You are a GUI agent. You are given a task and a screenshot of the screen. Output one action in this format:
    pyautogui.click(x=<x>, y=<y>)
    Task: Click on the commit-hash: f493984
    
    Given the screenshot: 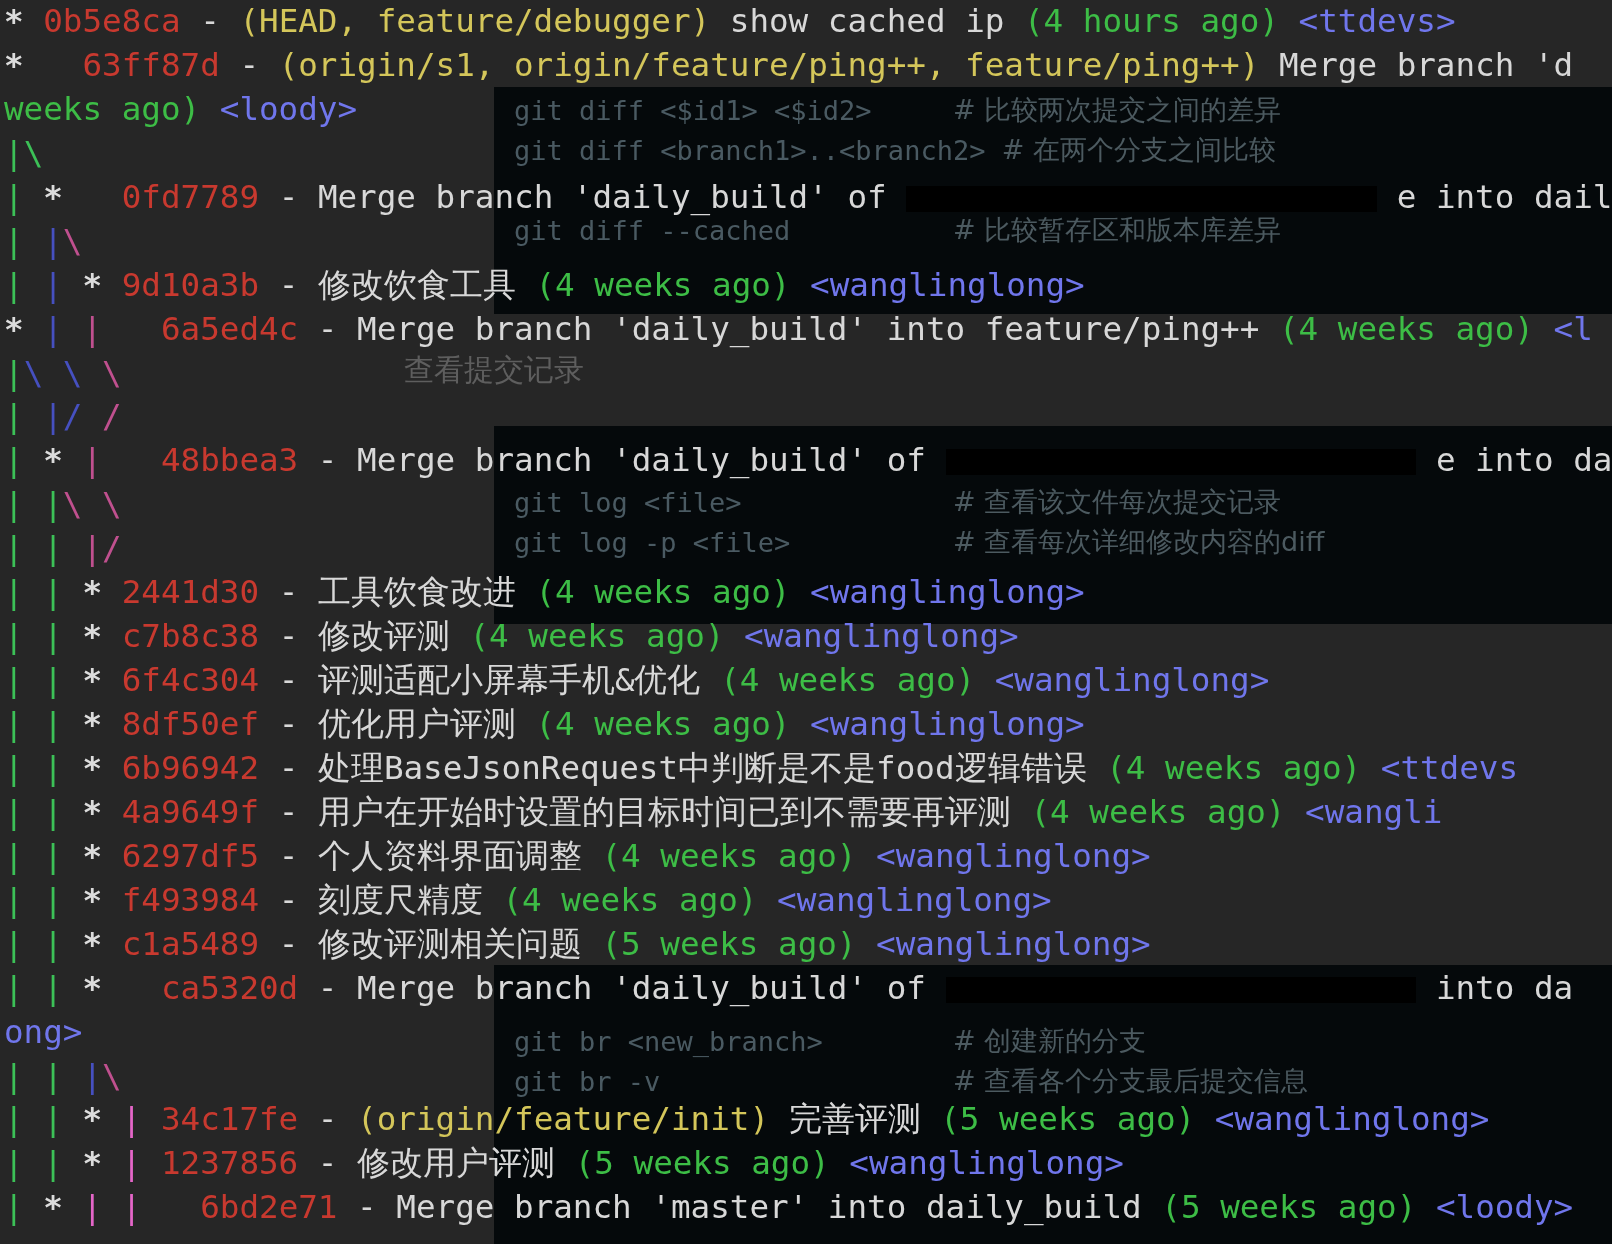 What is the action you would take?
    pyautogui.click(x=190, y=899)
    